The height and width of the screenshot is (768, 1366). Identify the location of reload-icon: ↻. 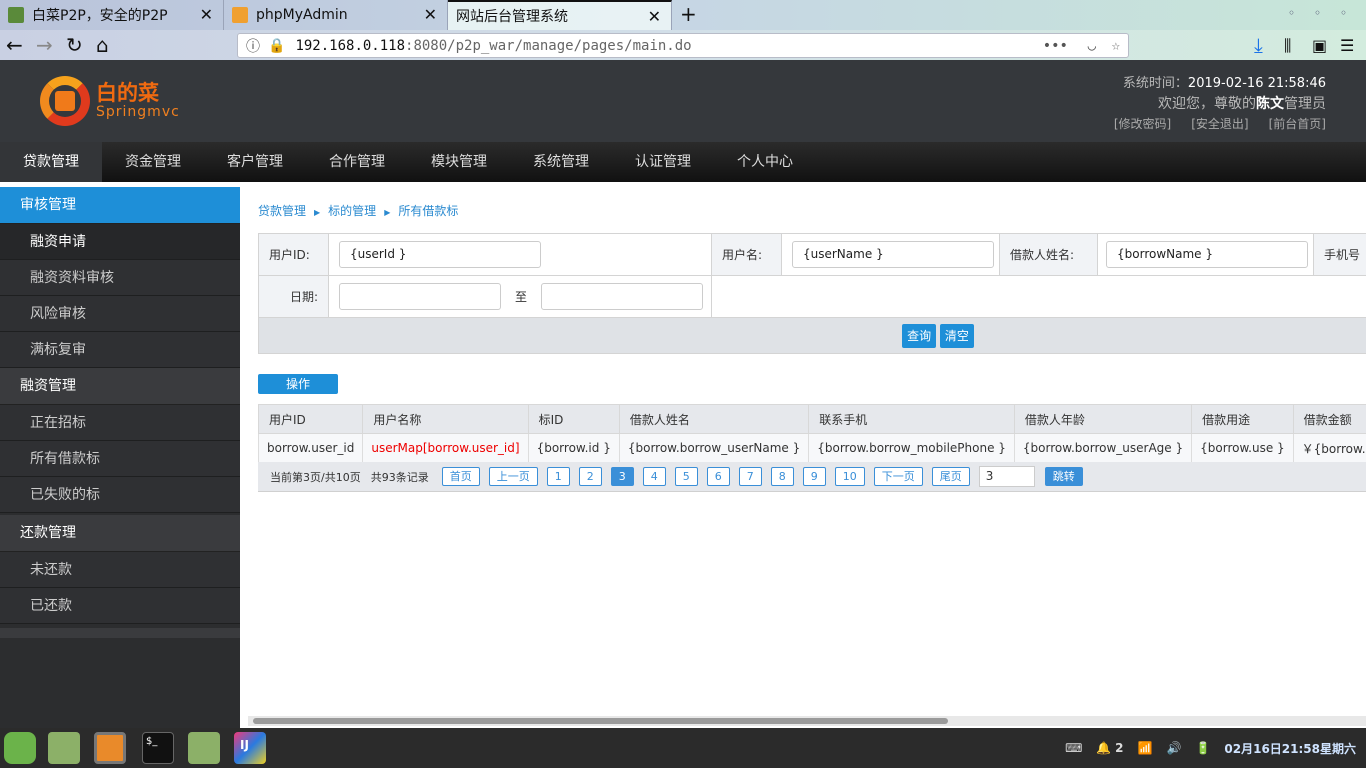
(74, 45).